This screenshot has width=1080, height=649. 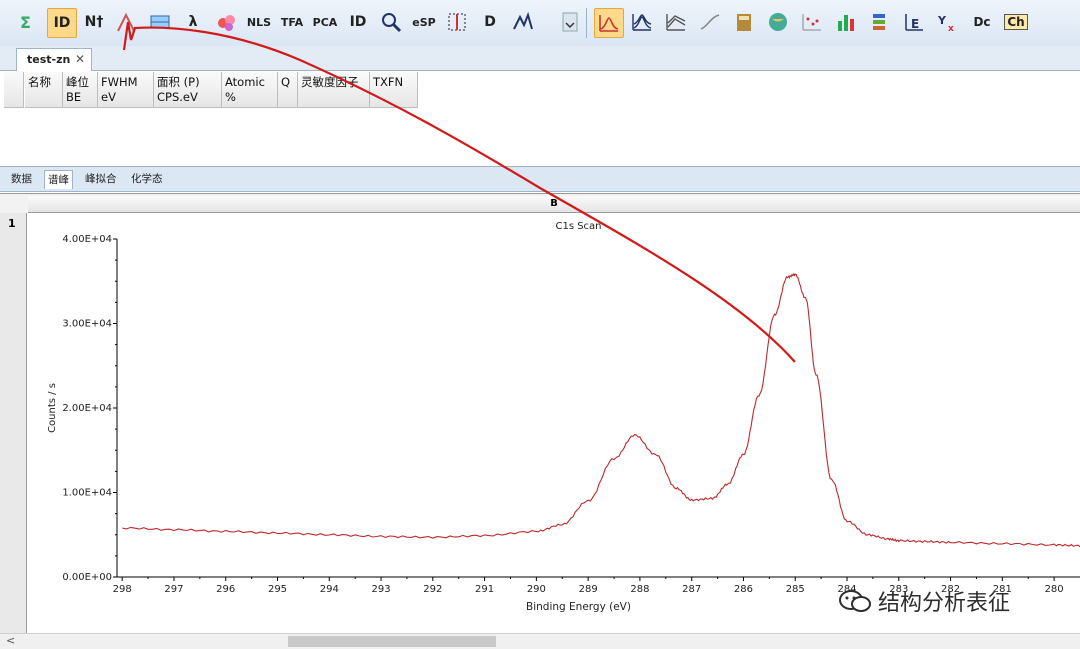 I want to click on subtab-1: 谱峰, so click(x=58, y=179).